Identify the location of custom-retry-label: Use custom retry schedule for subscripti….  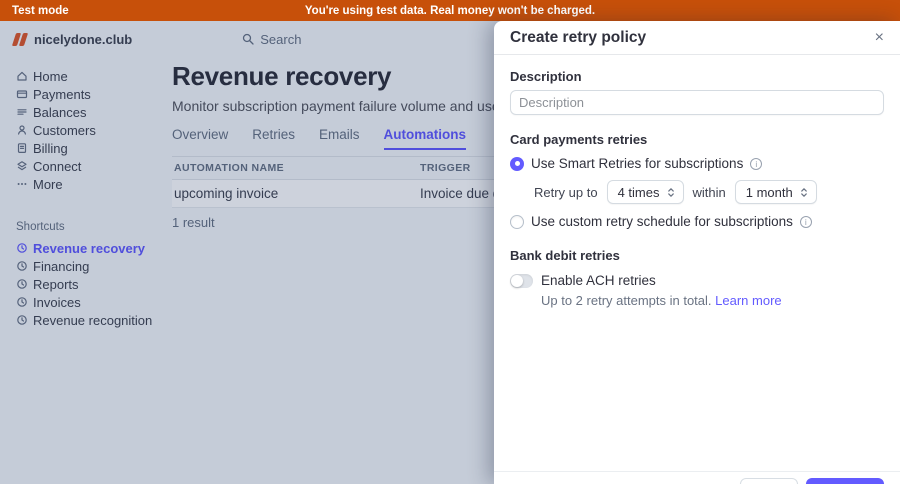
(662, 221).